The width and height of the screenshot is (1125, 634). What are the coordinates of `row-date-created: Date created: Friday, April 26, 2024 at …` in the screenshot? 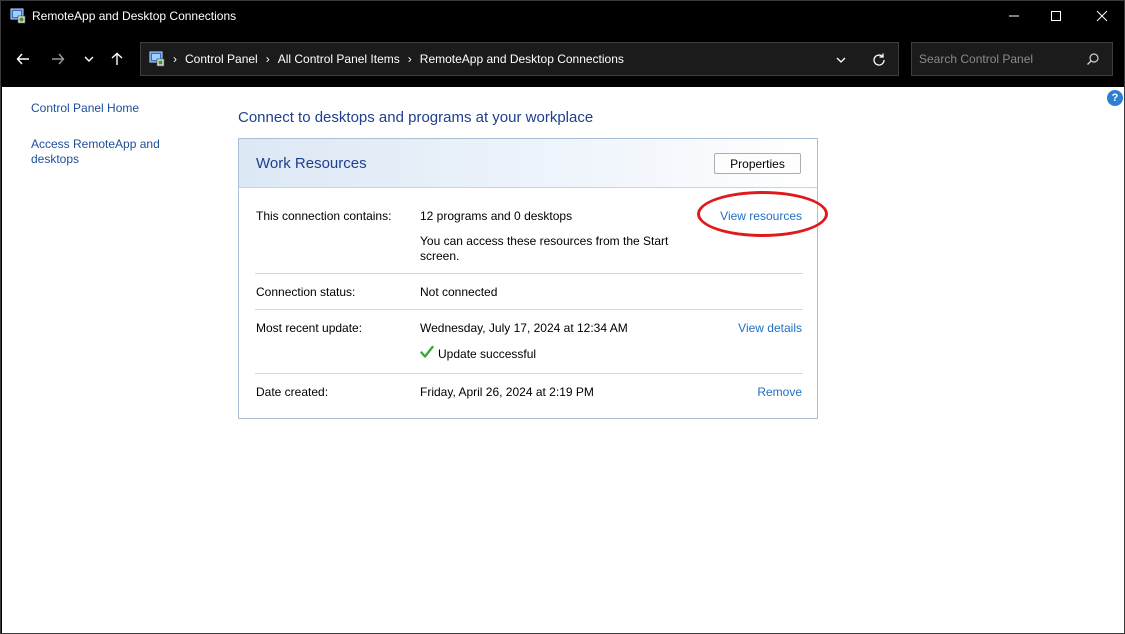 It's located at (529, 395).